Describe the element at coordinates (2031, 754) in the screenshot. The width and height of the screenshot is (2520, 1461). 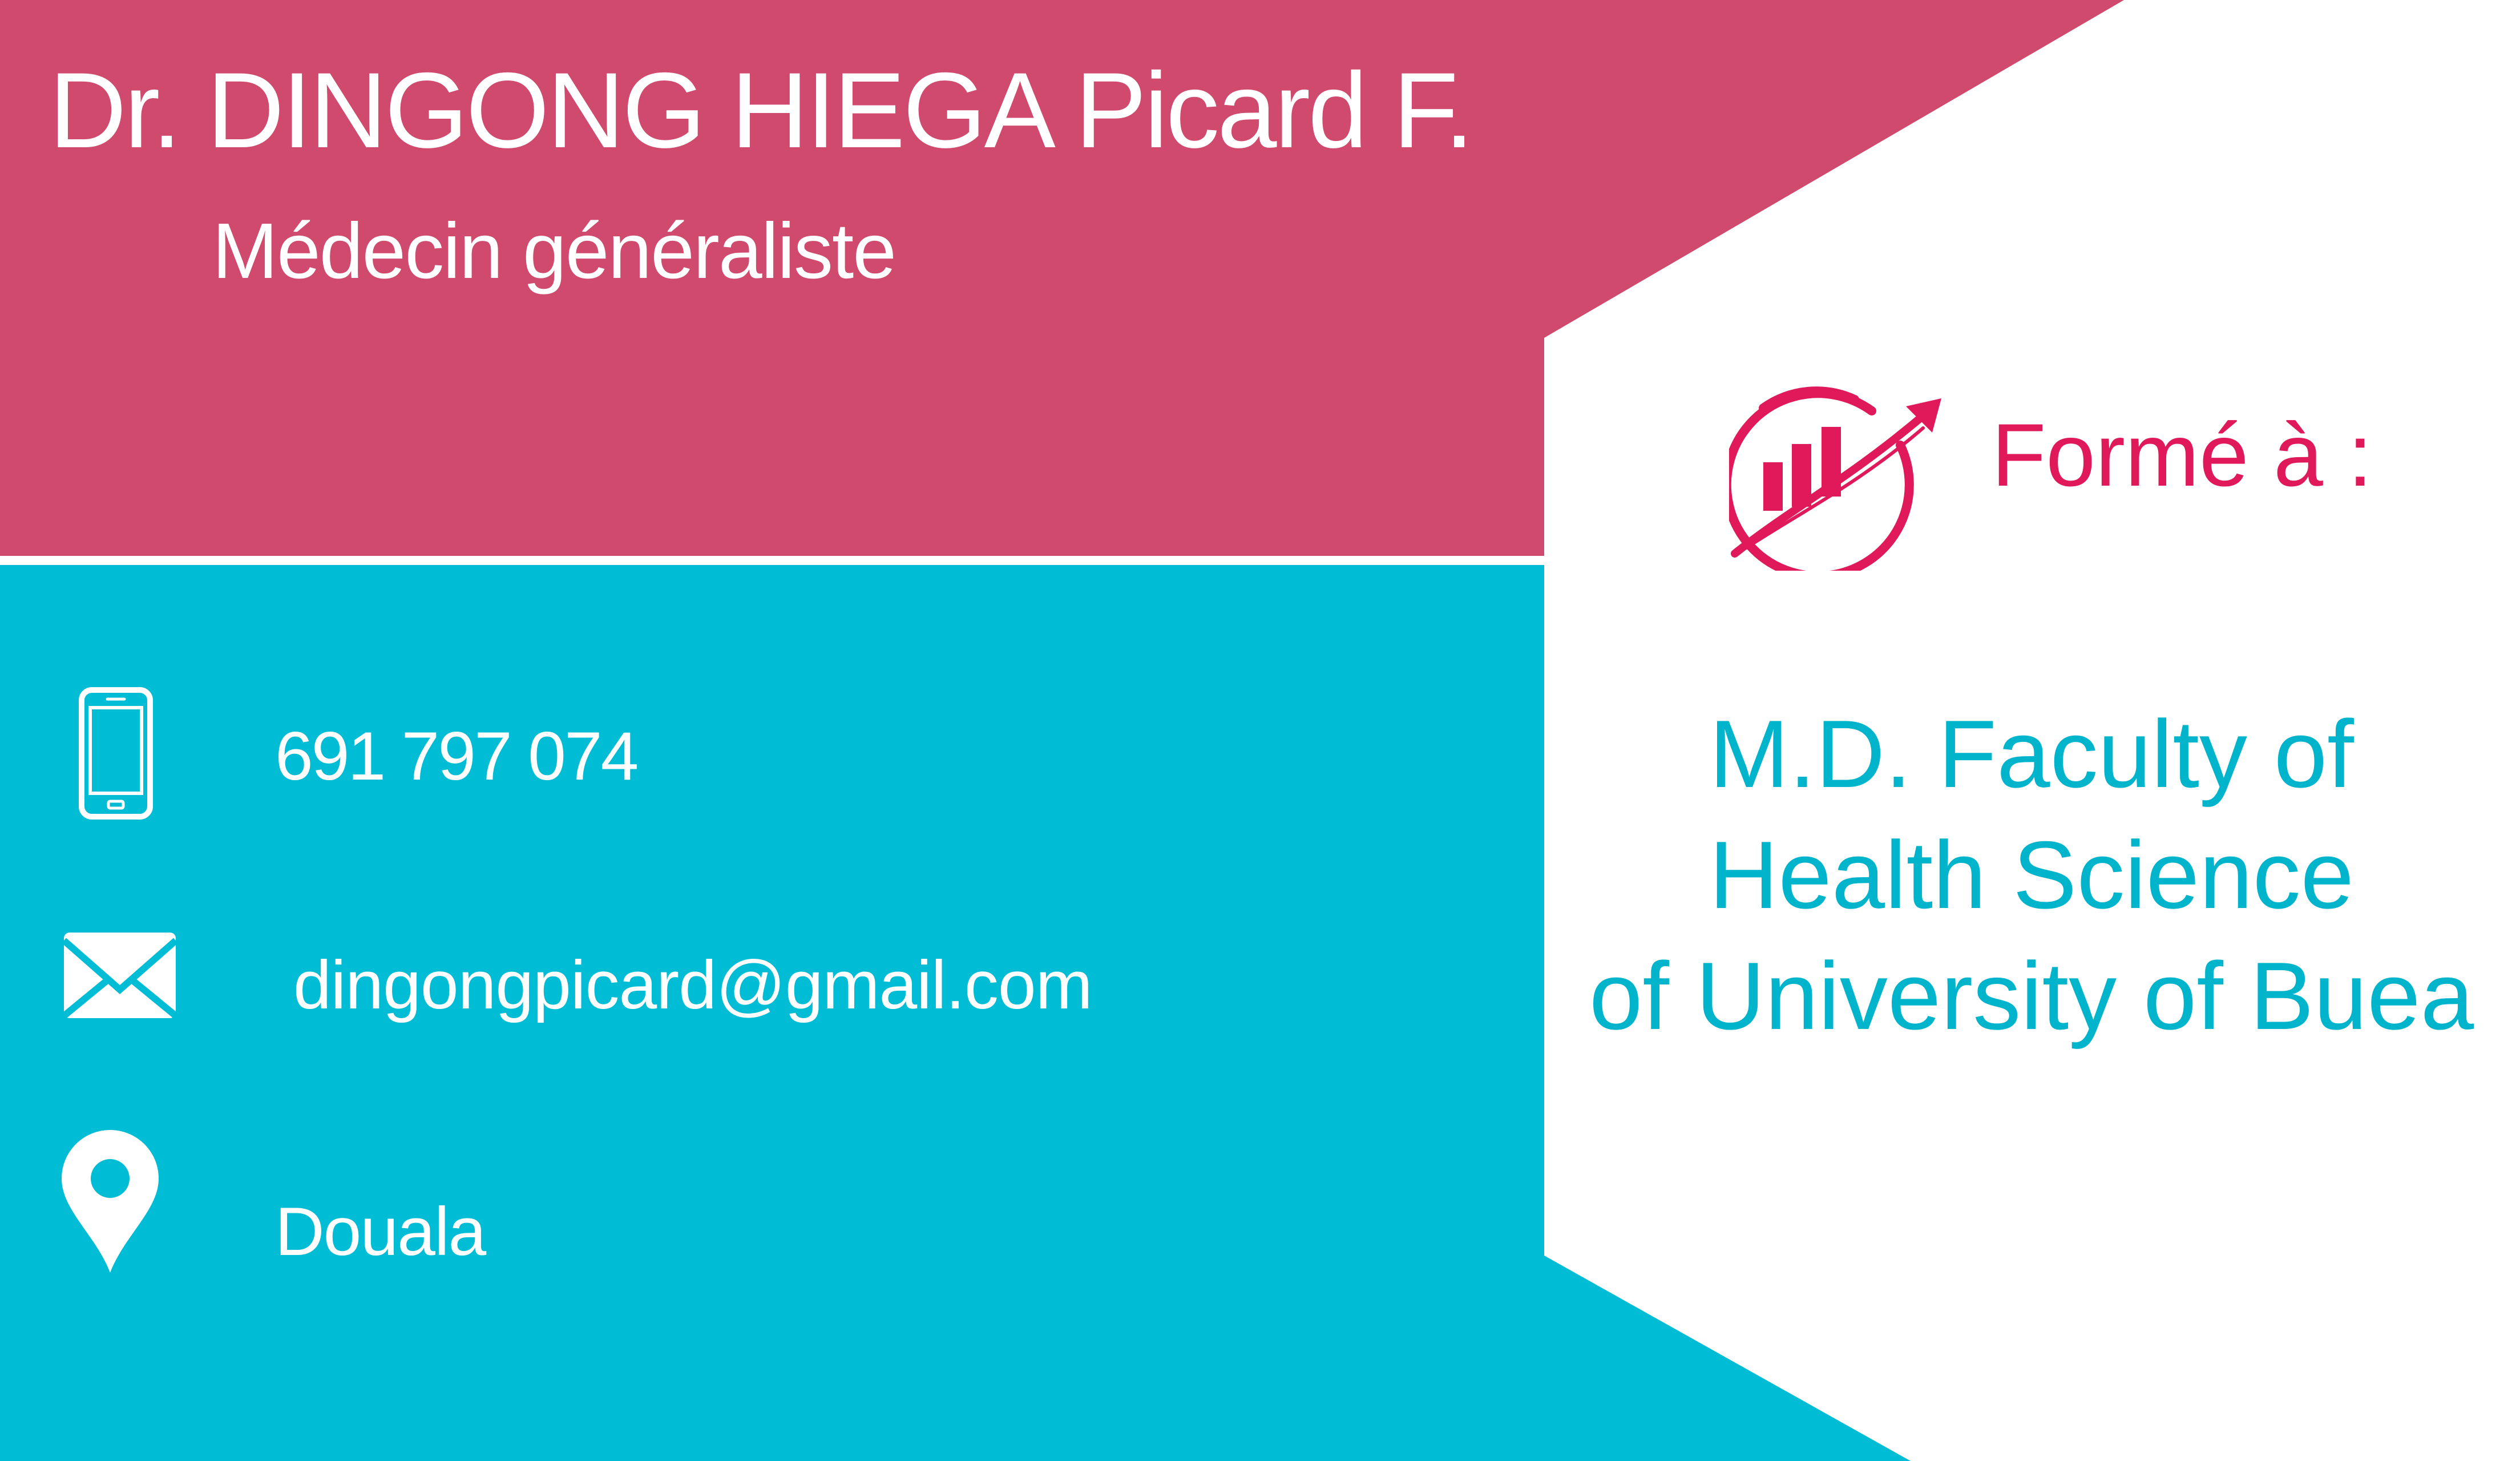
I see `training-line-1: M.D. Faculty of` at that location.